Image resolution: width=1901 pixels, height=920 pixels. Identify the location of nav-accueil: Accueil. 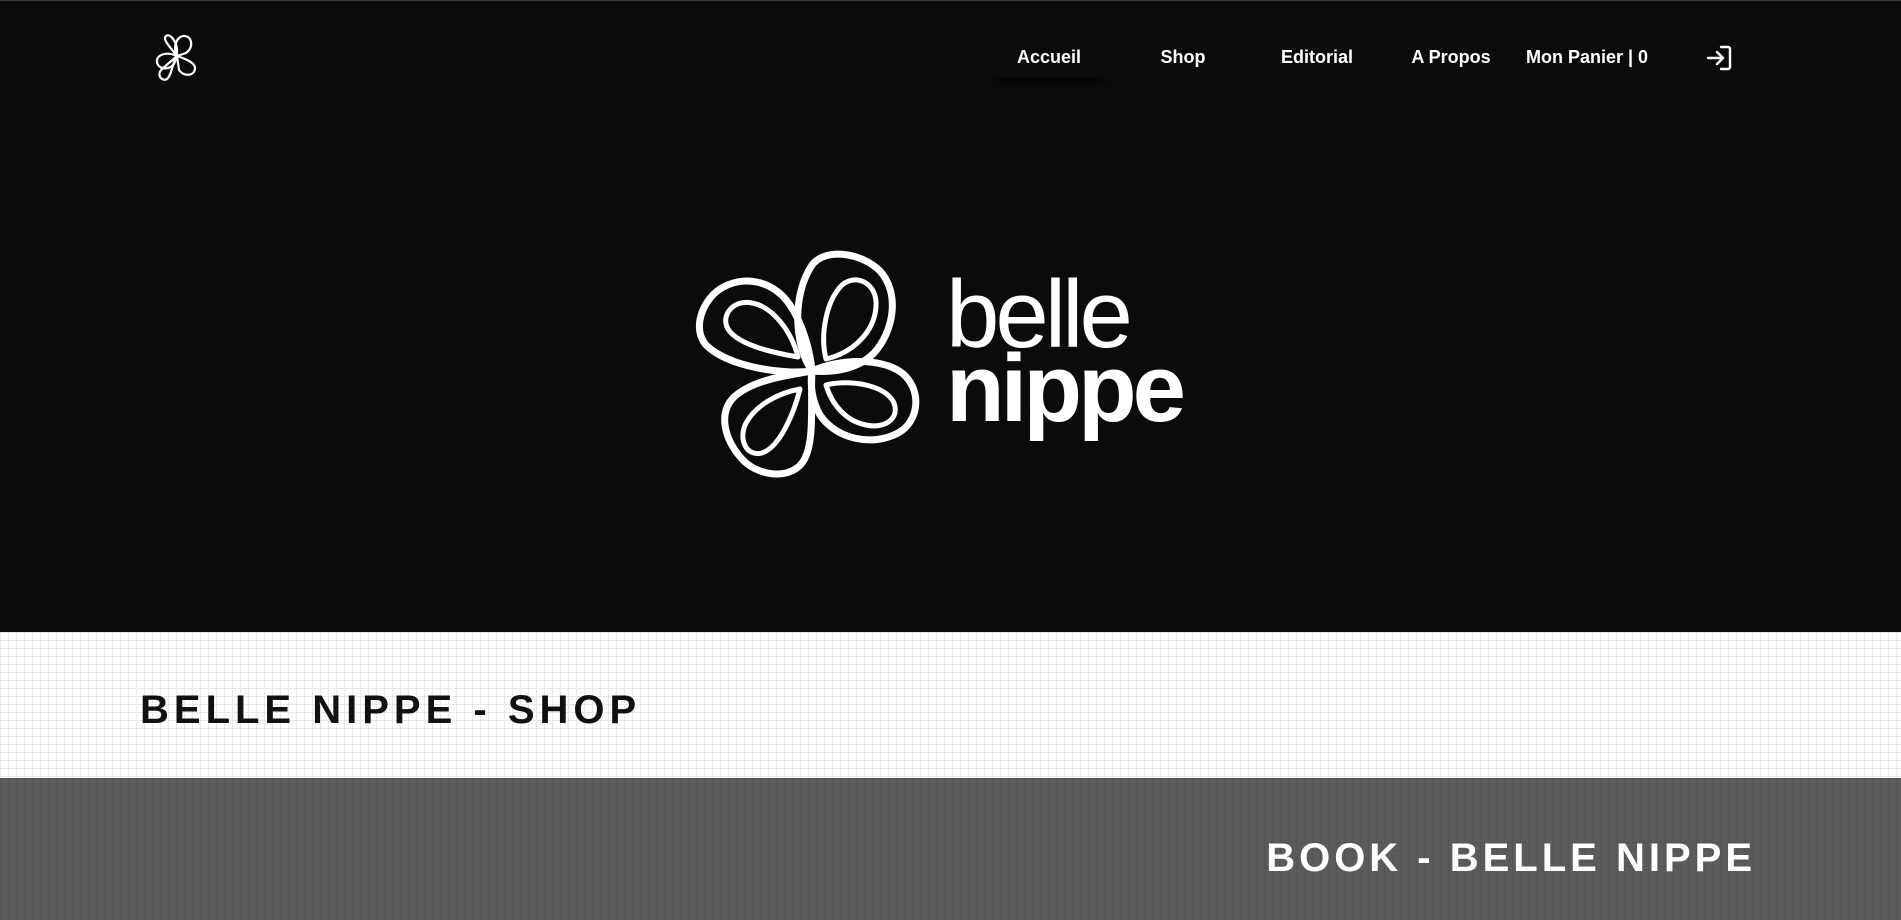
(1049, 57).